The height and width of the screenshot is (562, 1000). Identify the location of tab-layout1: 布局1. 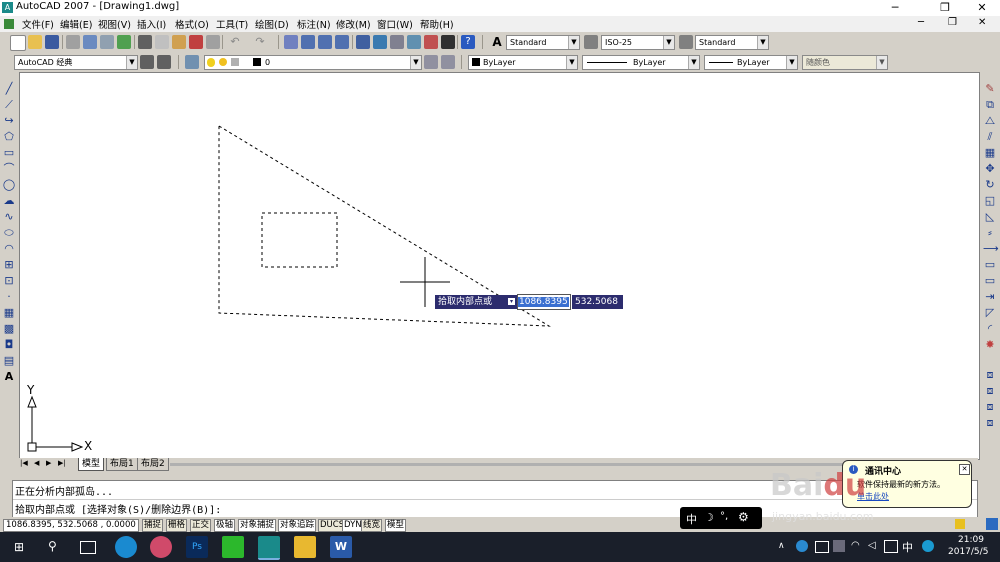
(122, 464).